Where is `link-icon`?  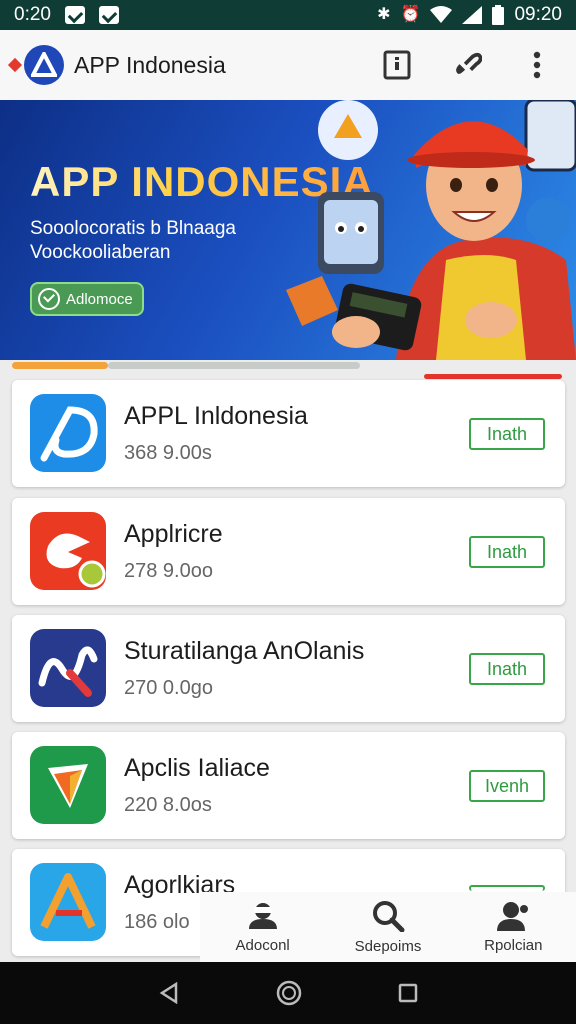 link-icon is located at coordinates (467, 65).